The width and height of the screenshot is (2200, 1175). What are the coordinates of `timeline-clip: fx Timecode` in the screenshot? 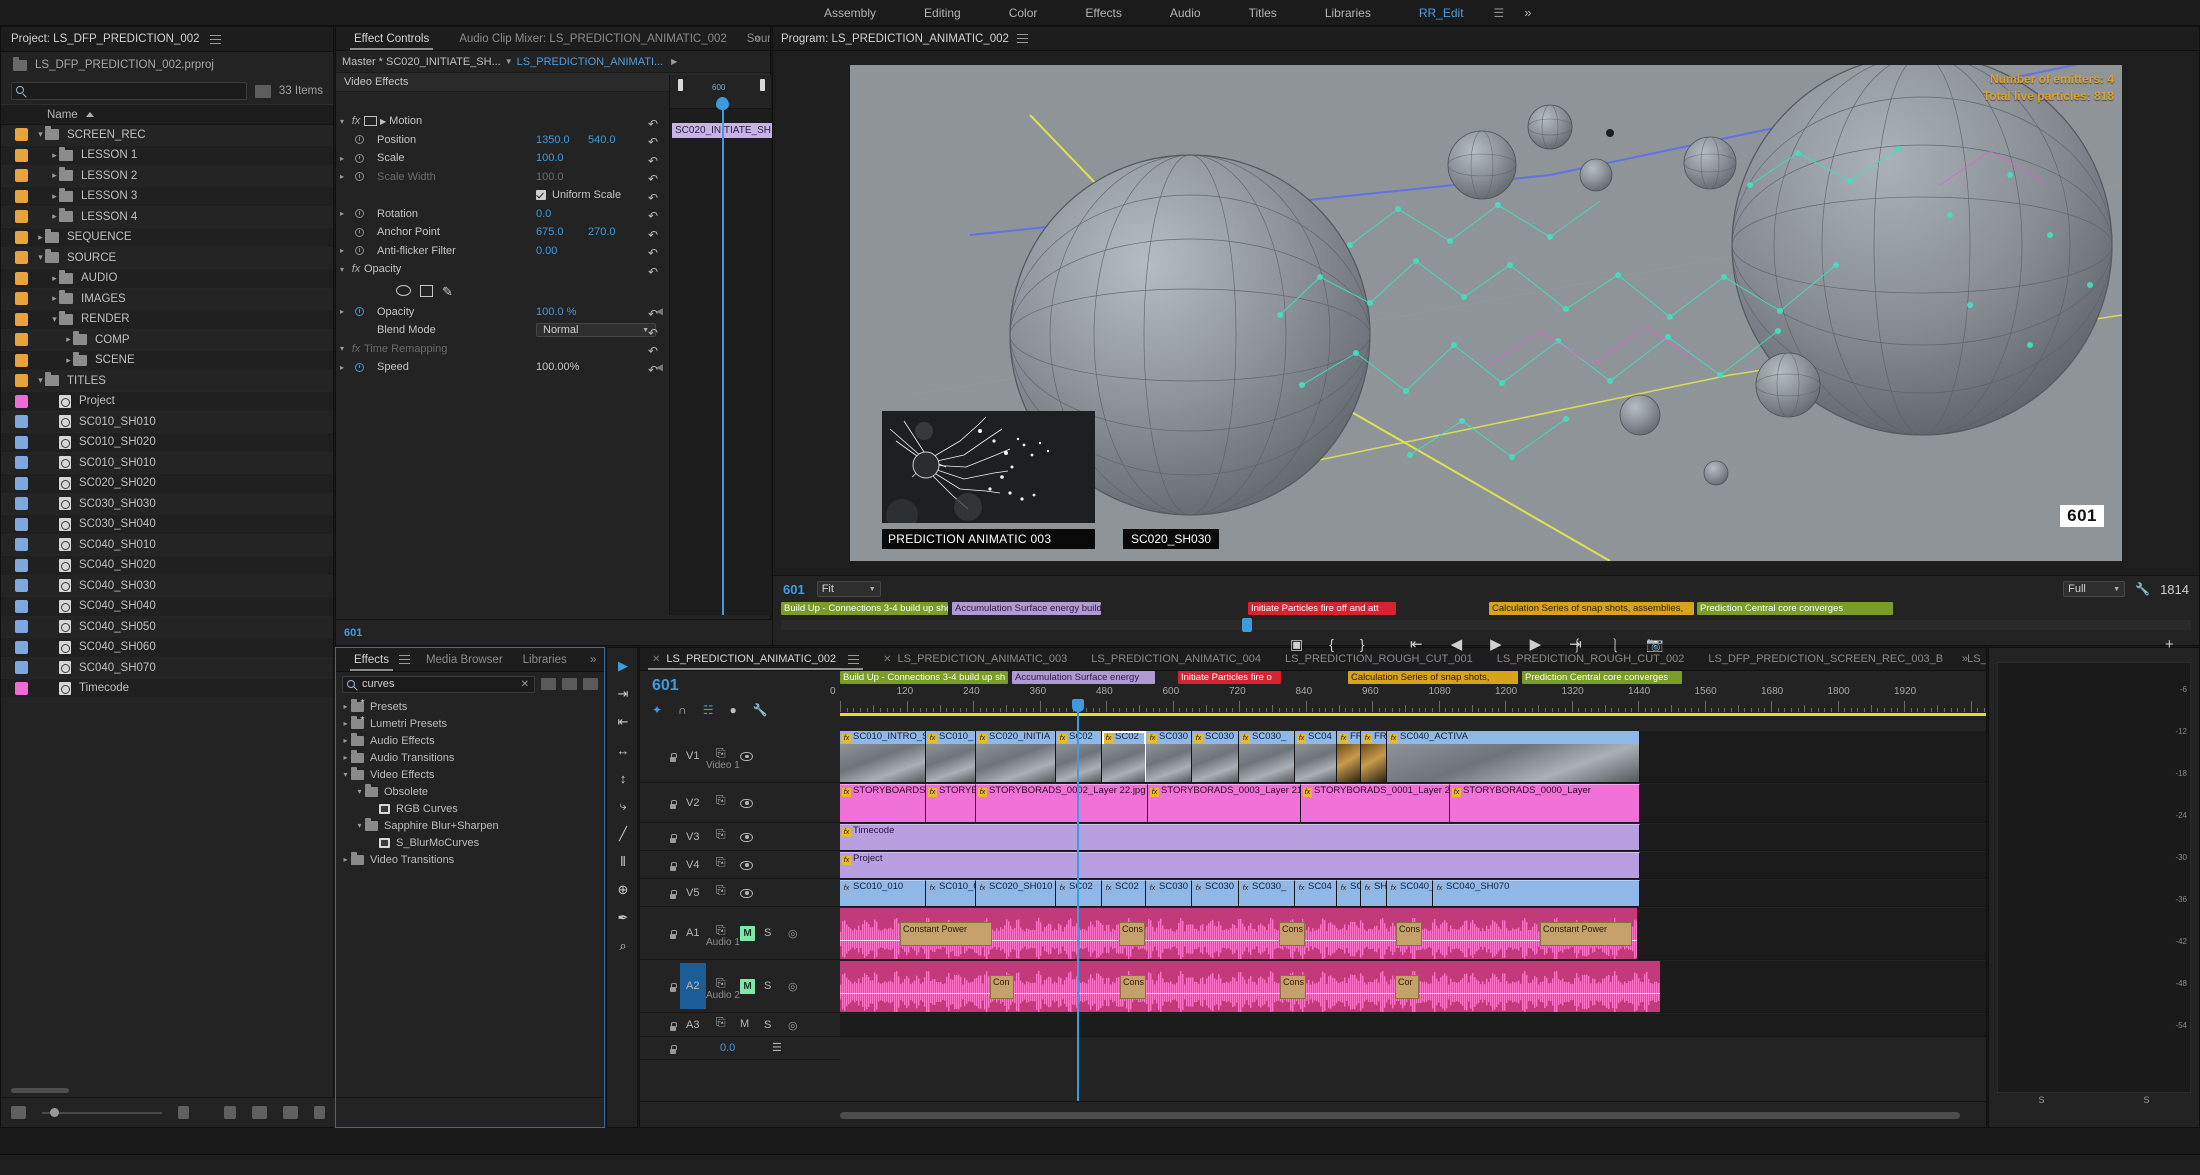 It's located at (1240, 837).